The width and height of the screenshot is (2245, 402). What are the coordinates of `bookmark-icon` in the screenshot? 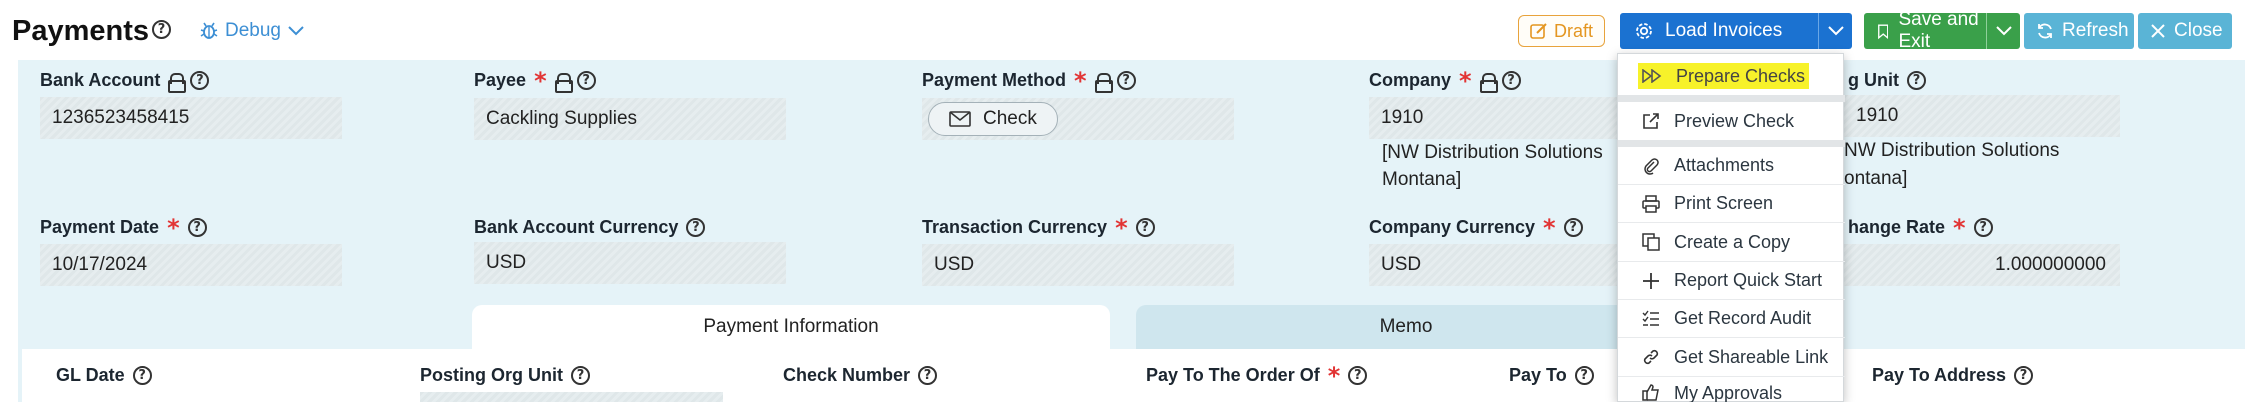 It's located at (1883, 31).